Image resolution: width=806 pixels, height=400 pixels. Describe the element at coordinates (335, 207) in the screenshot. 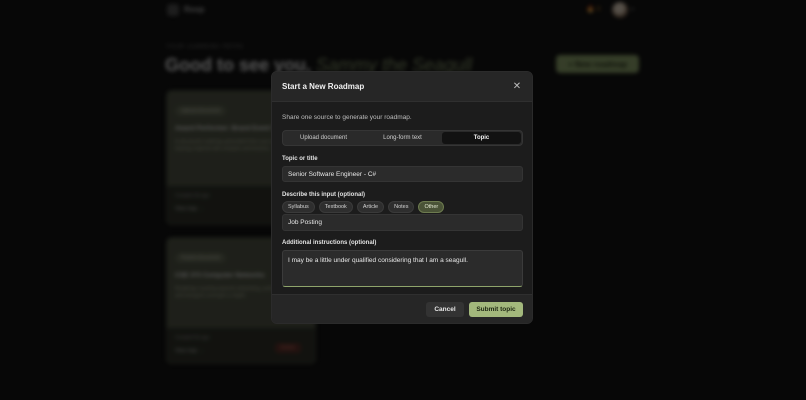

I see `chip-textbook: Textbook` at that location.